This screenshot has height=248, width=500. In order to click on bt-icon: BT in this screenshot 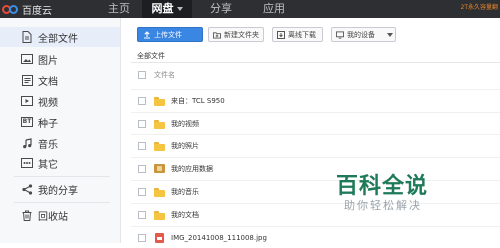, I will do `click(27, 122)`.